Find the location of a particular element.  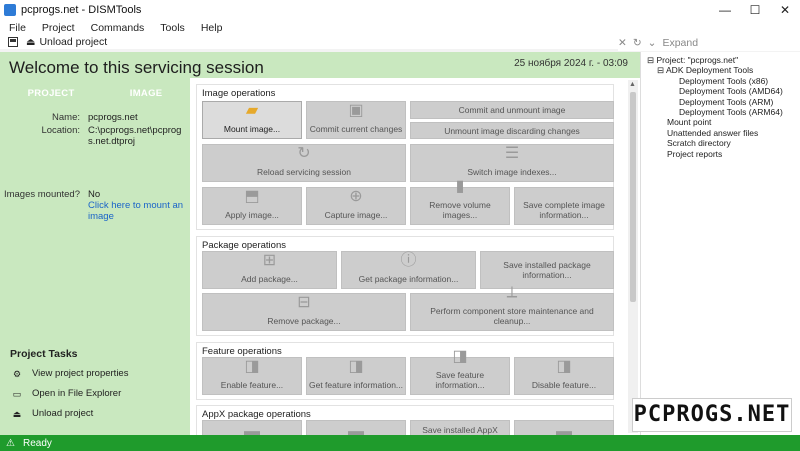

tree-node-scratch: Scratch directory is located at coordinates (715, 143).